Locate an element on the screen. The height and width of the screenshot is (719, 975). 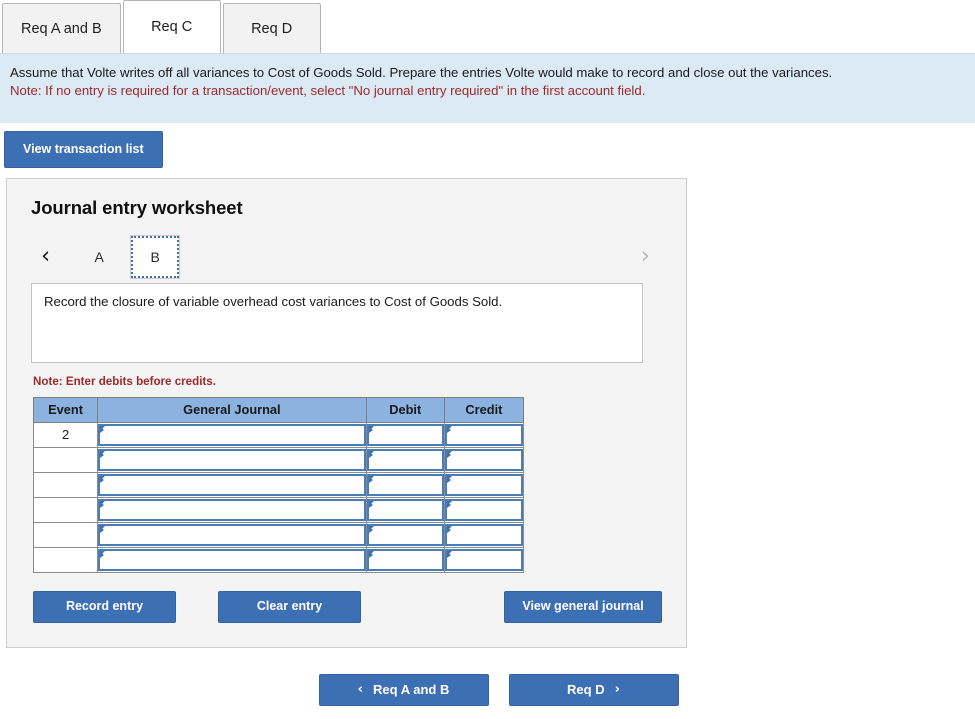
view-transaction-list-button: View transaction list is located at coordinates (83, 149).